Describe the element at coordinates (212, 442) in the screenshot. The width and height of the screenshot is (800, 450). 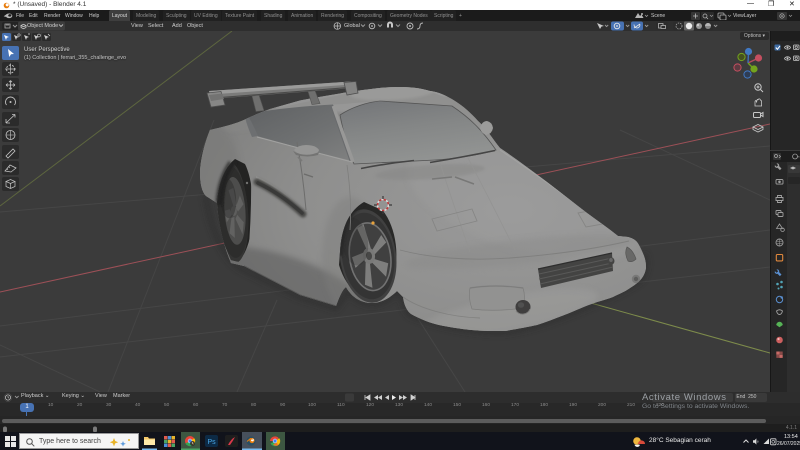
I see `svg-text: Ps` at that location.